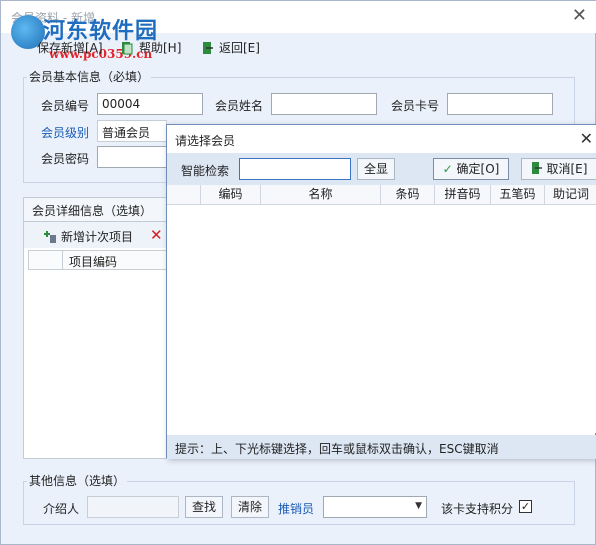 This screenshot has height=545, width=596. What do you see at coordinates (65, 106) in the screenshot?
I see `member-no-label: 会员编号` at bounding box center [65, 106].